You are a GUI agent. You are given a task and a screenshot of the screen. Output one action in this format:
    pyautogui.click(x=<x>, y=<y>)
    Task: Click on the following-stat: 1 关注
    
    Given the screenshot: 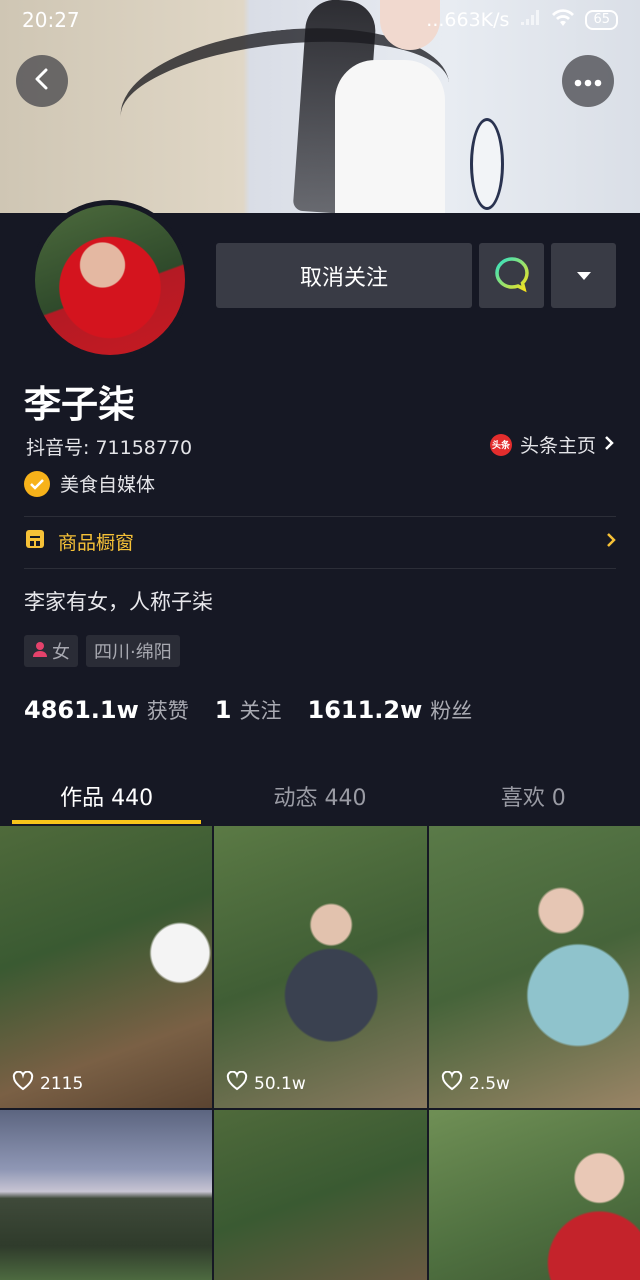 What is the action you would take?
    pyautogui.click(x=248, y=710)
    